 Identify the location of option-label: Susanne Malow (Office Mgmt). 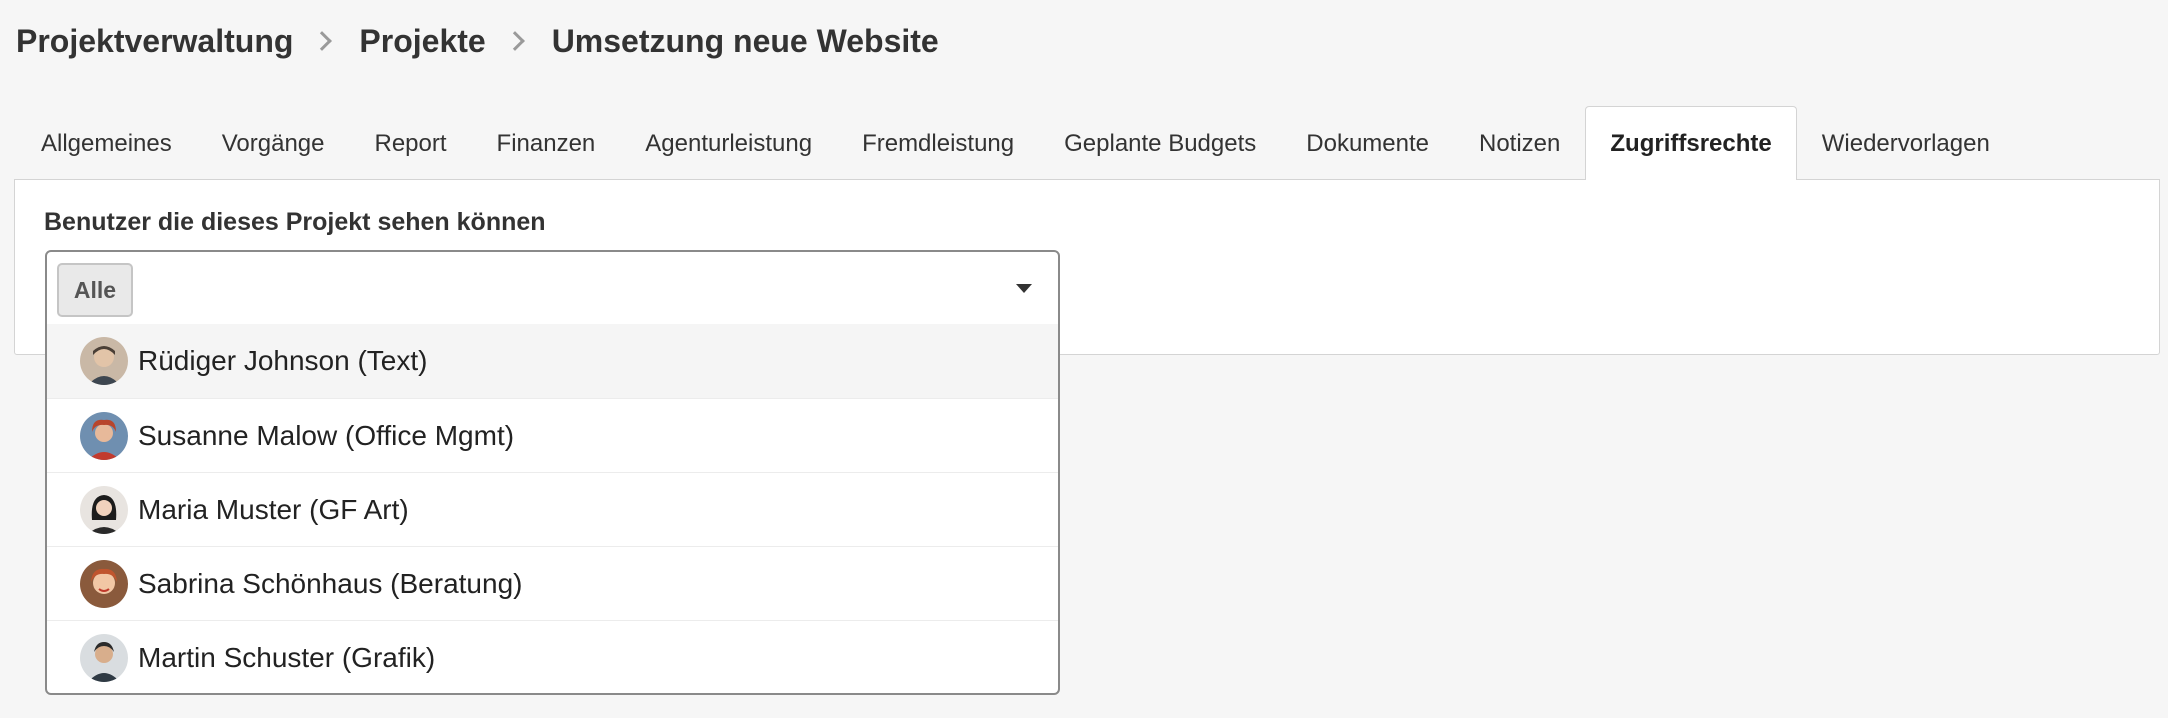
(326, 435).